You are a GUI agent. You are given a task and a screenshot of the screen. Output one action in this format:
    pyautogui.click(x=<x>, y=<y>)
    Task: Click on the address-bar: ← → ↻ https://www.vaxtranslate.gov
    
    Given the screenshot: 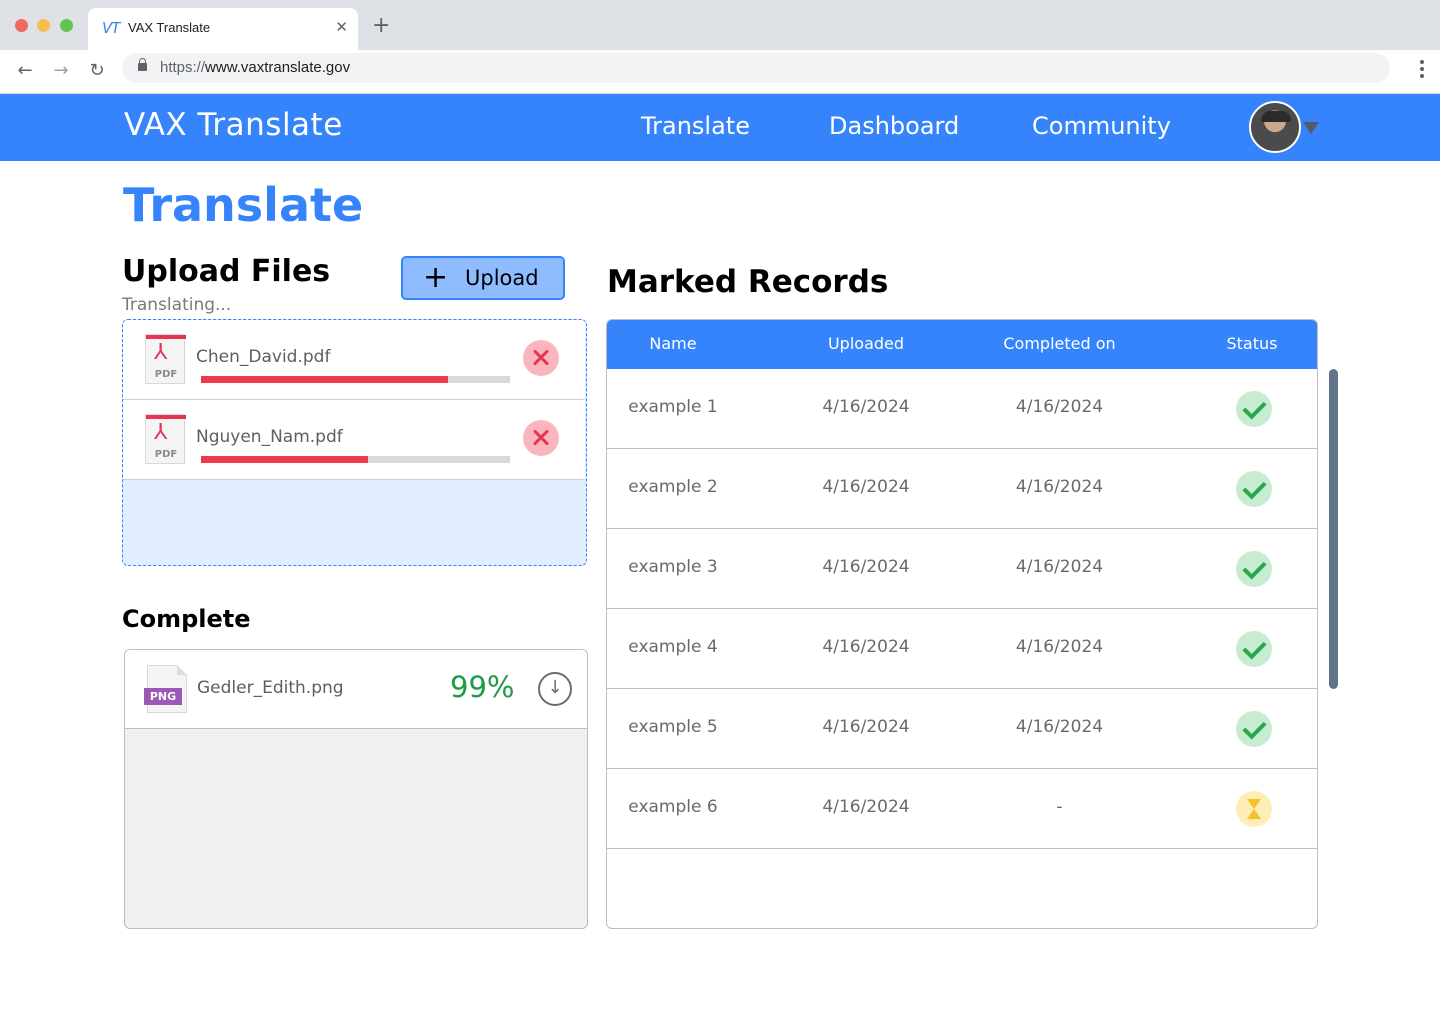 What is the action you would take?
    pyautogui.click(x=720, y=72)
    